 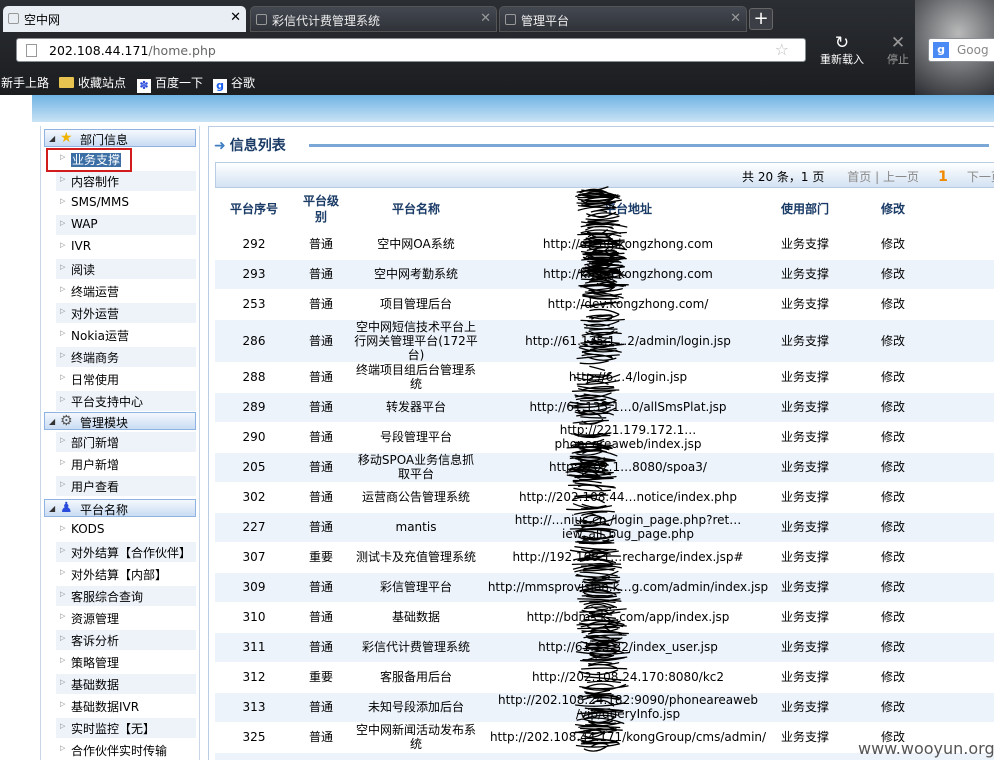 What do you see at coordinates (126, 574) in the screenshot?
I see `sidebar-item-settlement-internal: ▷ 对外结算【内部】` at bounding box center [126, 574].